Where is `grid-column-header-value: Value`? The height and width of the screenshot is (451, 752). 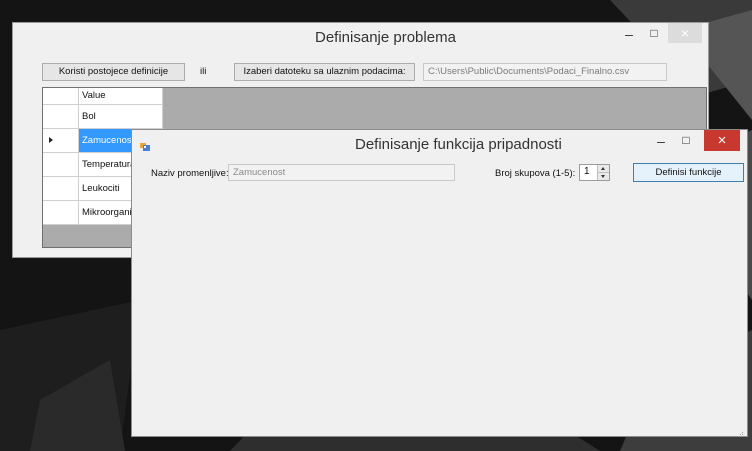 grid-column-header-value: Value is located at coordinates (121, 96).